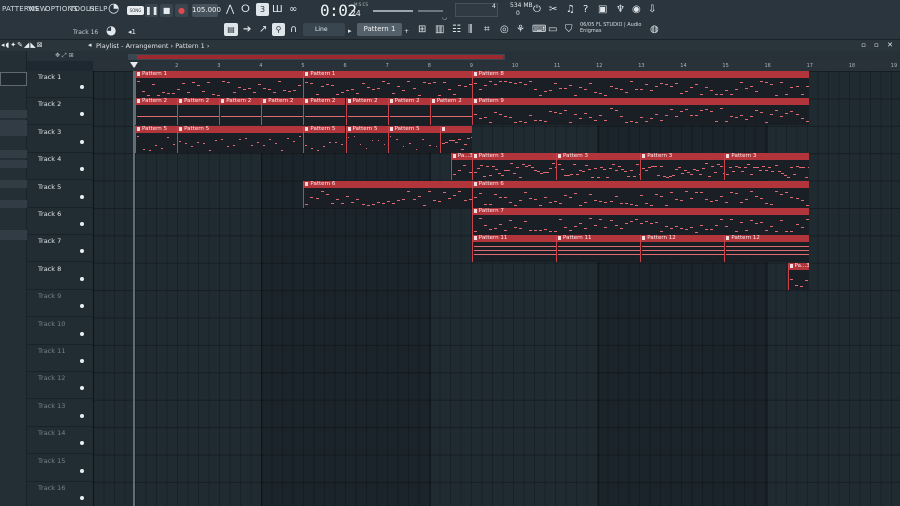  Describe the element at coordinates (60, 249) in the screenshot. I see `track-header: Track 7` at that location.